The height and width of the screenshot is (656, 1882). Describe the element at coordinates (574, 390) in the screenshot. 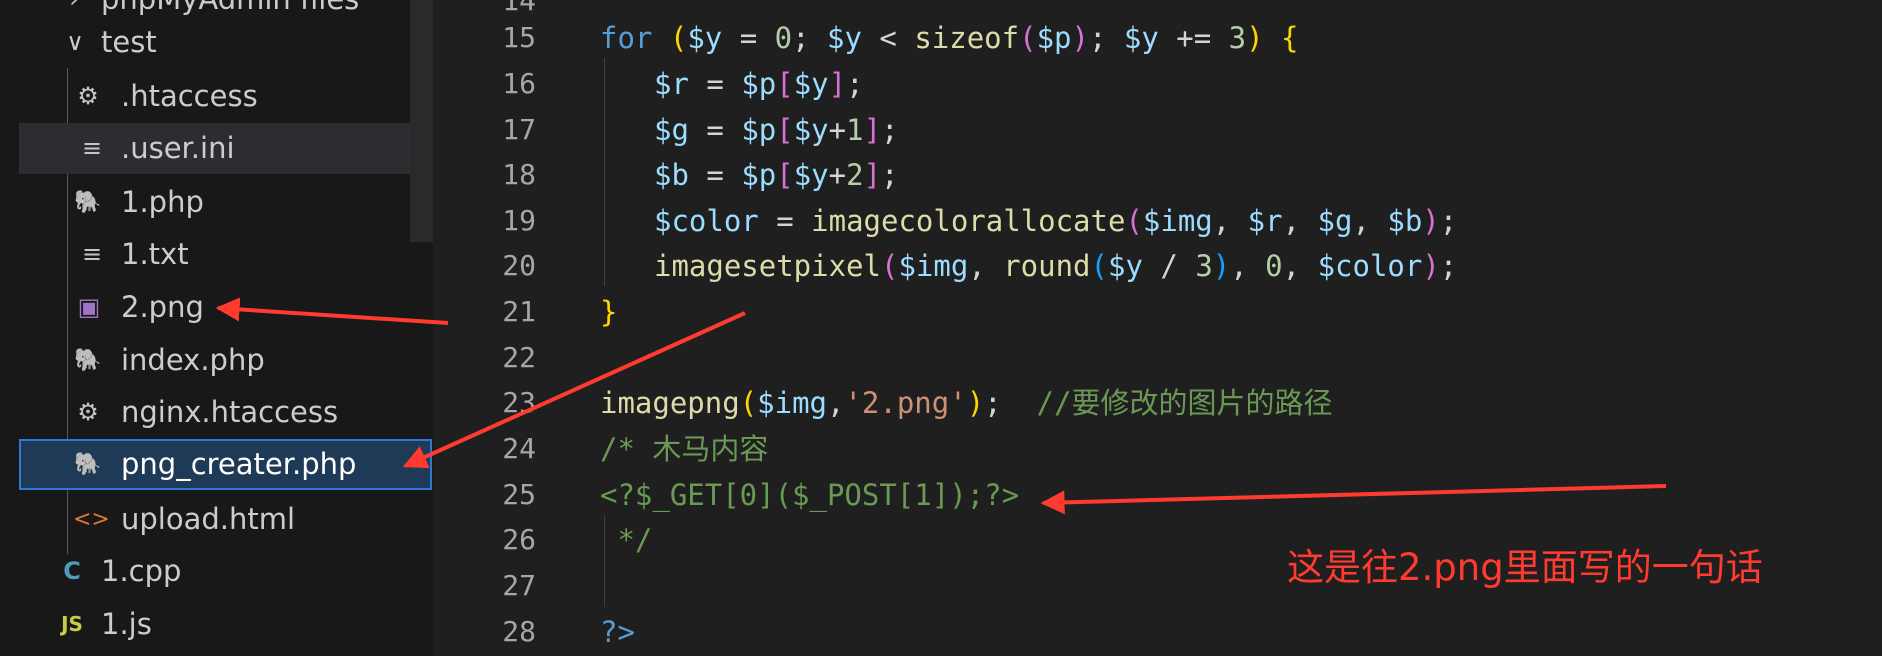

I see `arrow-to-png-creater` at that location.